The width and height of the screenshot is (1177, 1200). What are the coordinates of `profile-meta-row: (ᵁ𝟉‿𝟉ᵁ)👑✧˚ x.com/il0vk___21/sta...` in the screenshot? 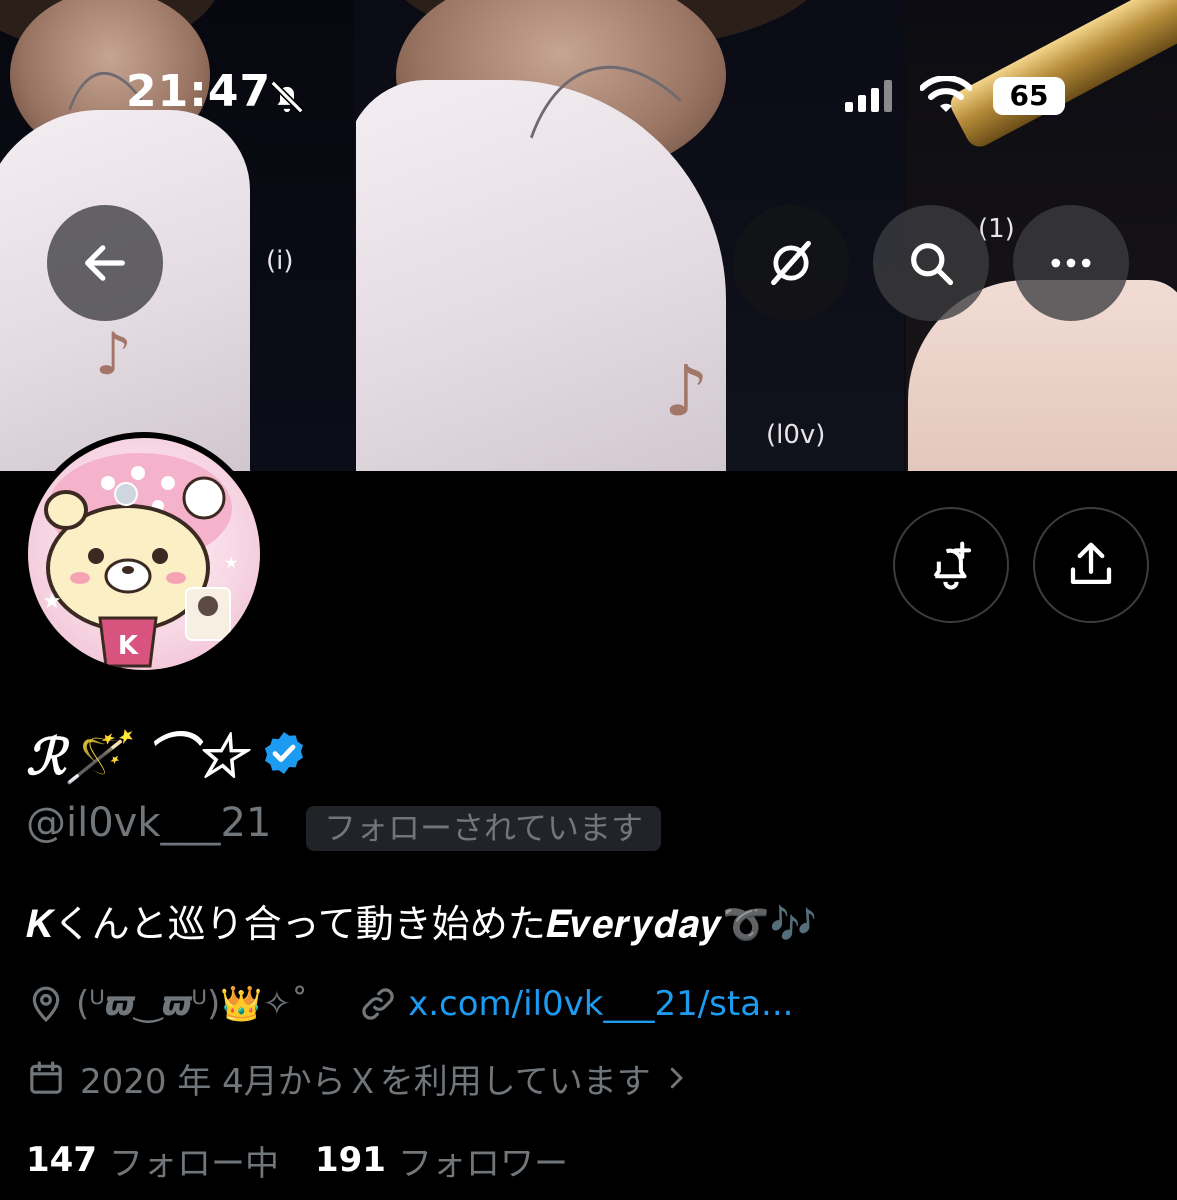 It's located at (409, 1004).